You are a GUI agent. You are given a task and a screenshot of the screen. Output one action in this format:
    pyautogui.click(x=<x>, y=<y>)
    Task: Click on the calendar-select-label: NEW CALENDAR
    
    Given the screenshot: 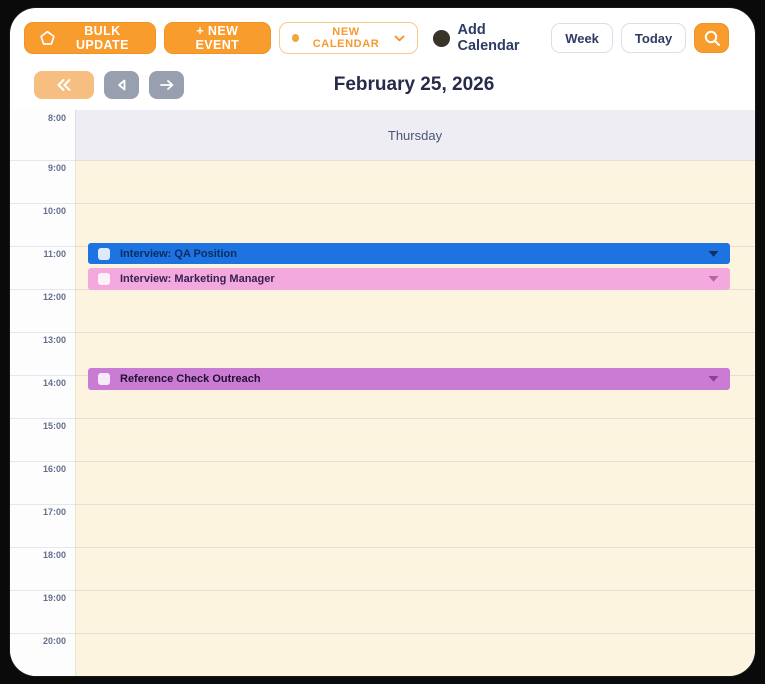 What is the action you would take?
    pyautogui.click(x=346, y=38)
    